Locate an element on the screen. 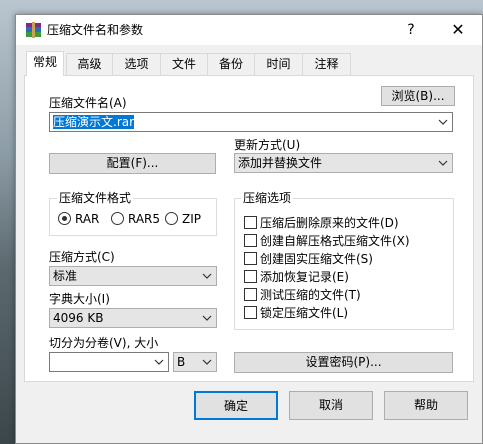 Image resolution: width=483 pixels, height=444 pixels. tab-comment: 注释 is located at coordinates (326, 64).